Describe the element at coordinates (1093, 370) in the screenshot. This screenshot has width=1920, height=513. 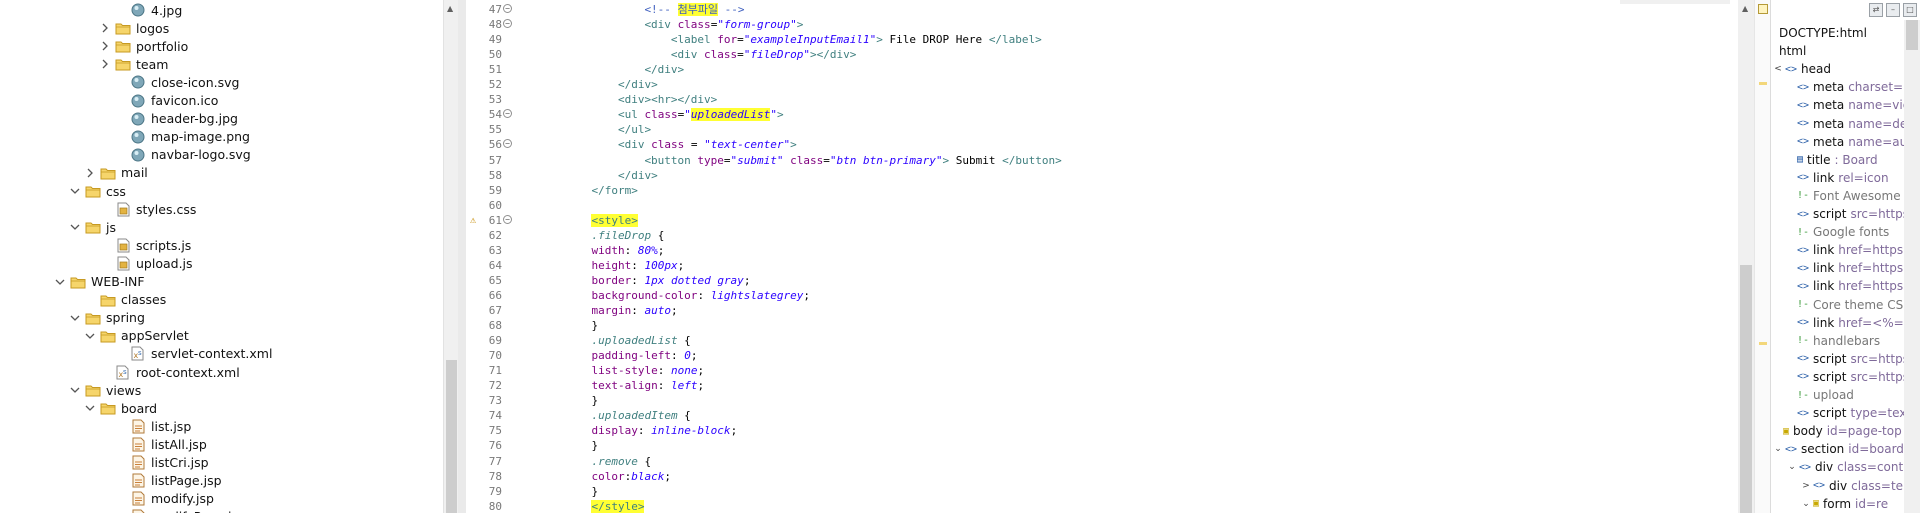
I see `code-line: 71 list-style: none;` at that location.